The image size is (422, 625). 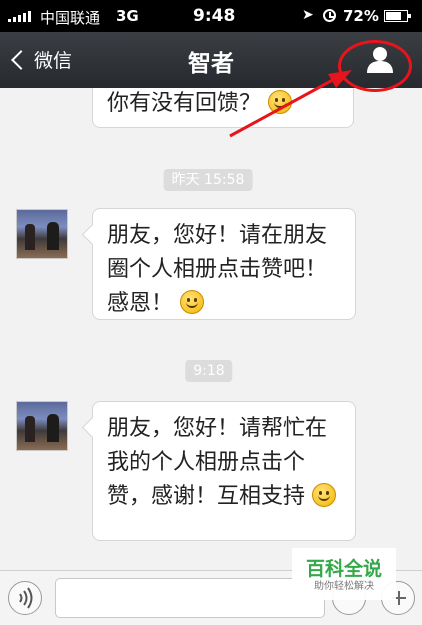 What do you see at coordinates (70, 18) in the screenshot?
I see `carrier-label: 中国联通` at bounding box center [70, 18].